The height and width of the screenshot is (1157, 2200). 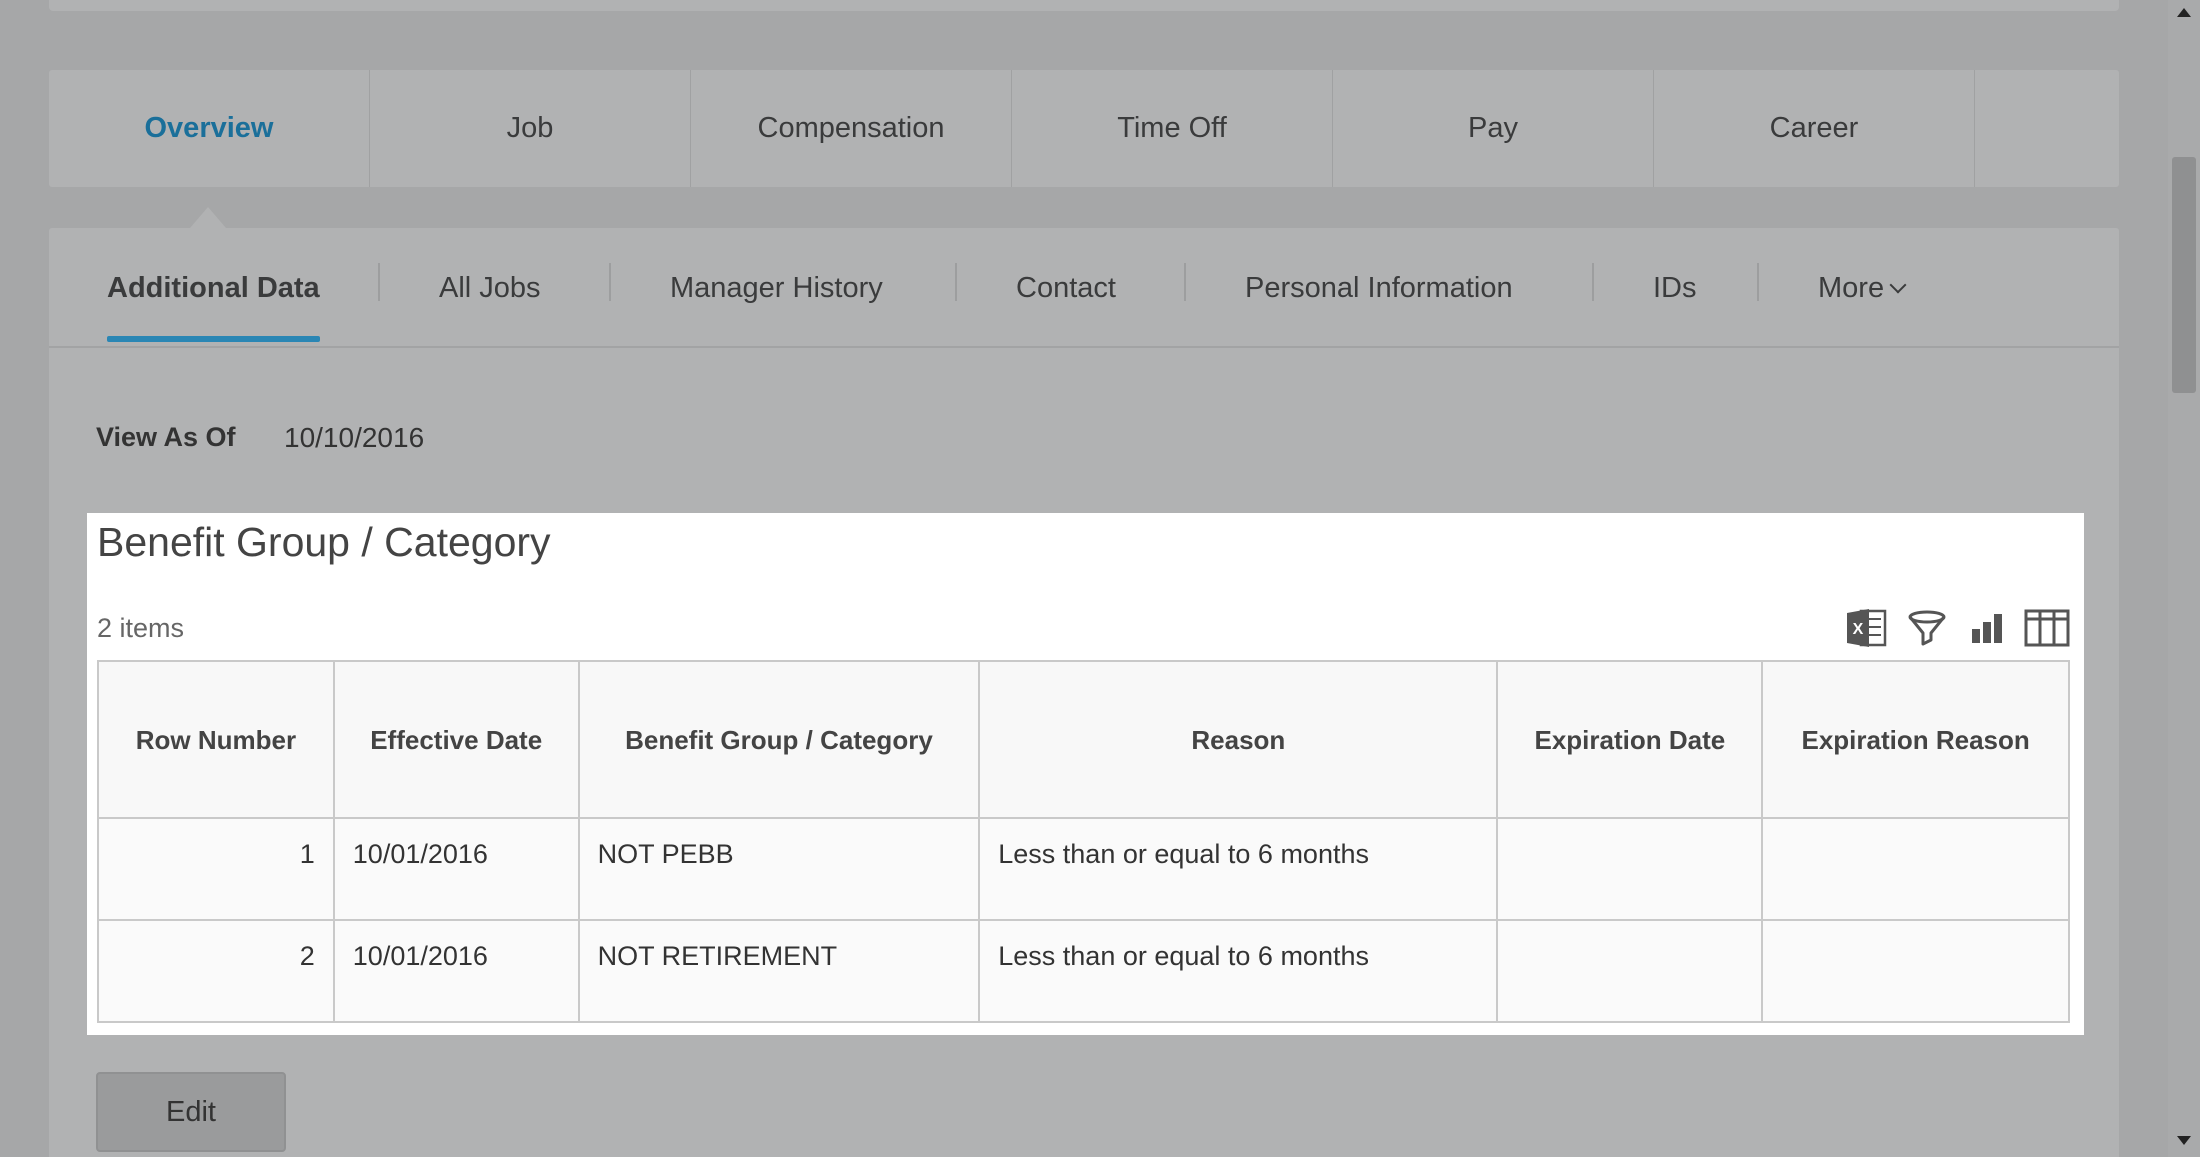 I want to click on col-reason: Reason, so click(x=1238, y=739).